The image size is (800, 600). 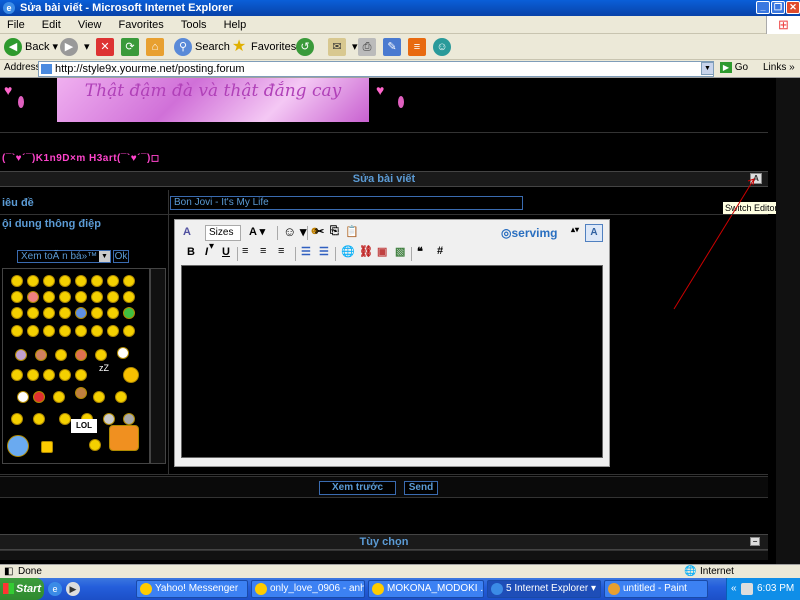 What do you see at coordinates (376, 69) in the screenshot?
I see `address-input: http://style9x.yourme.net/posting.forum` at bounding box center [376, 69].